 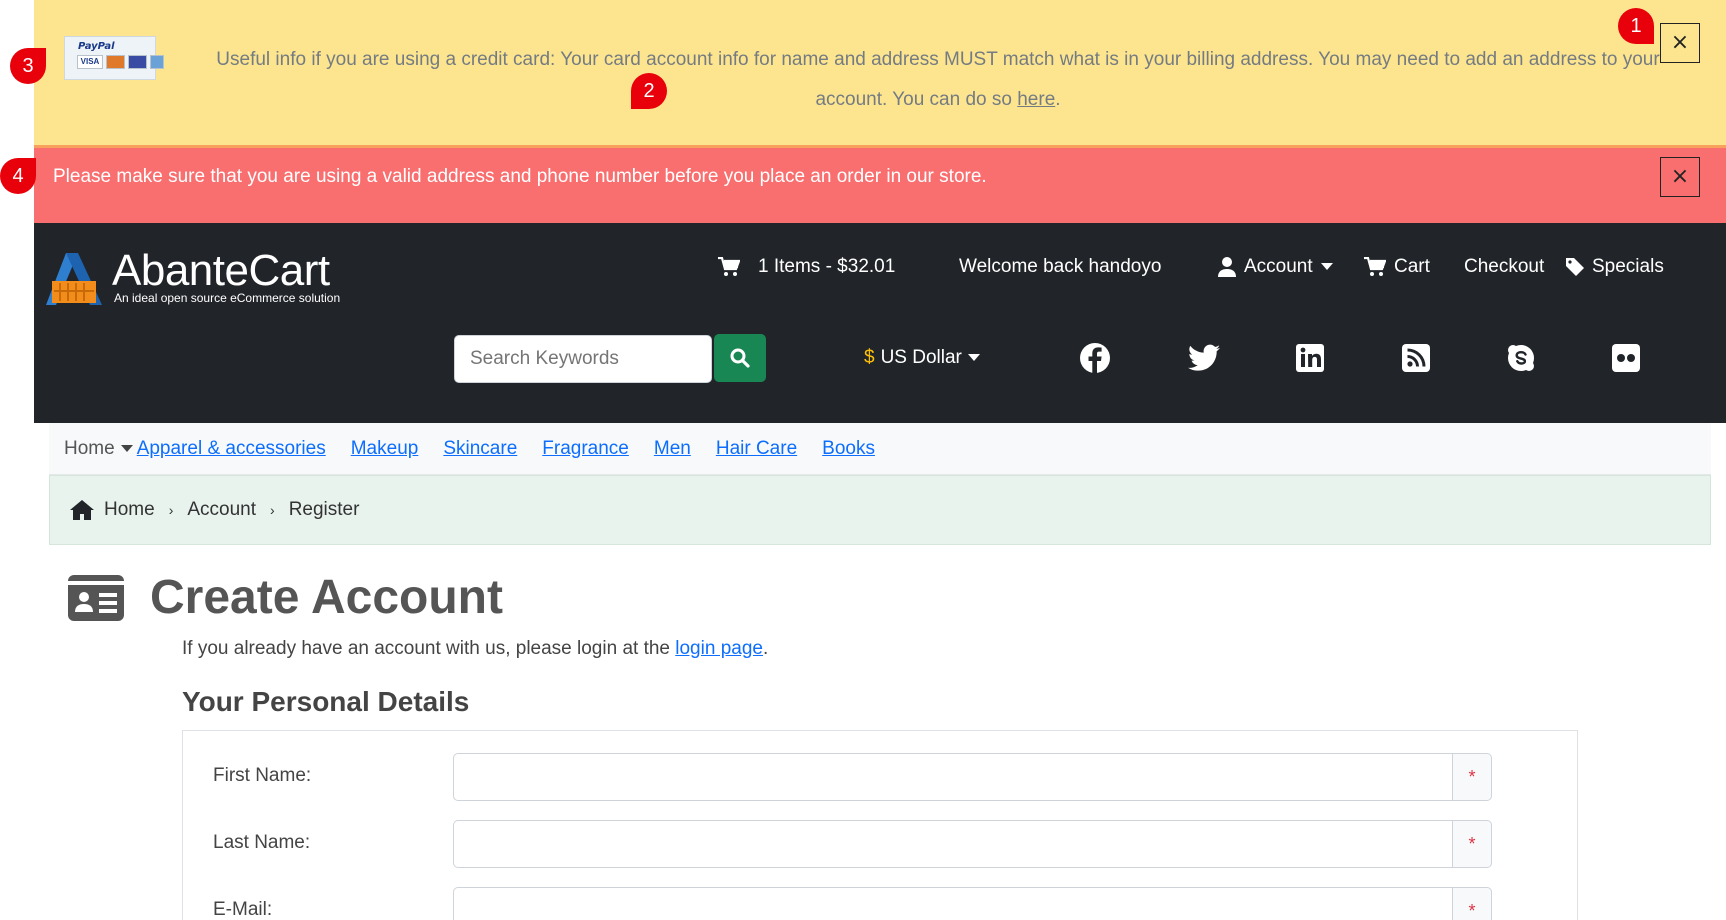 I want to click on section-title: Your Personal Details, so click(x=326, y=701).